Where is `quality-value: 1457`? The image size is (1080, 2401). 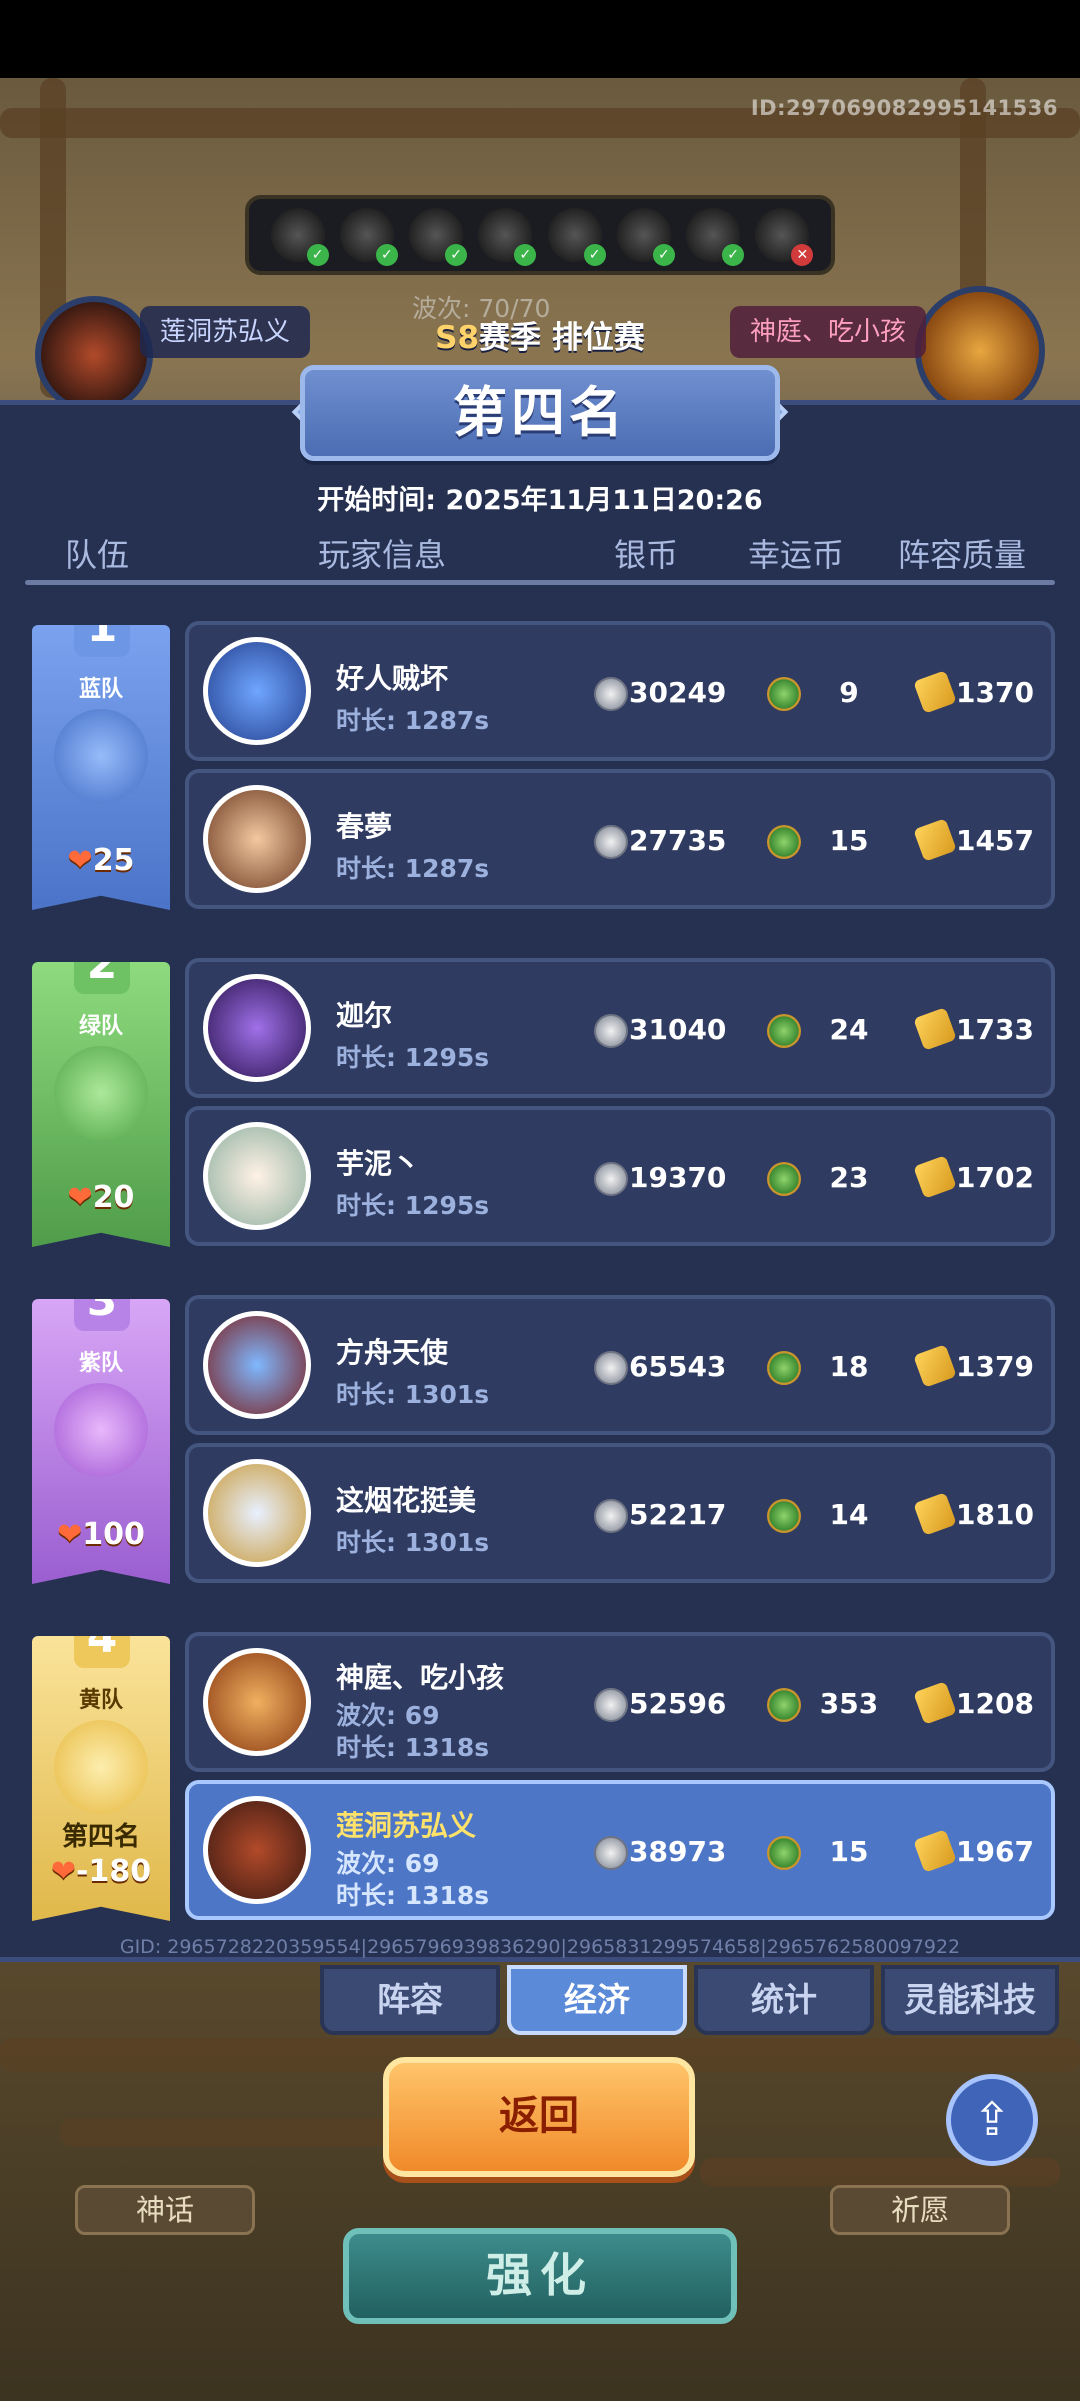
quality-value: 1457 is located at coordinates (995, 840).